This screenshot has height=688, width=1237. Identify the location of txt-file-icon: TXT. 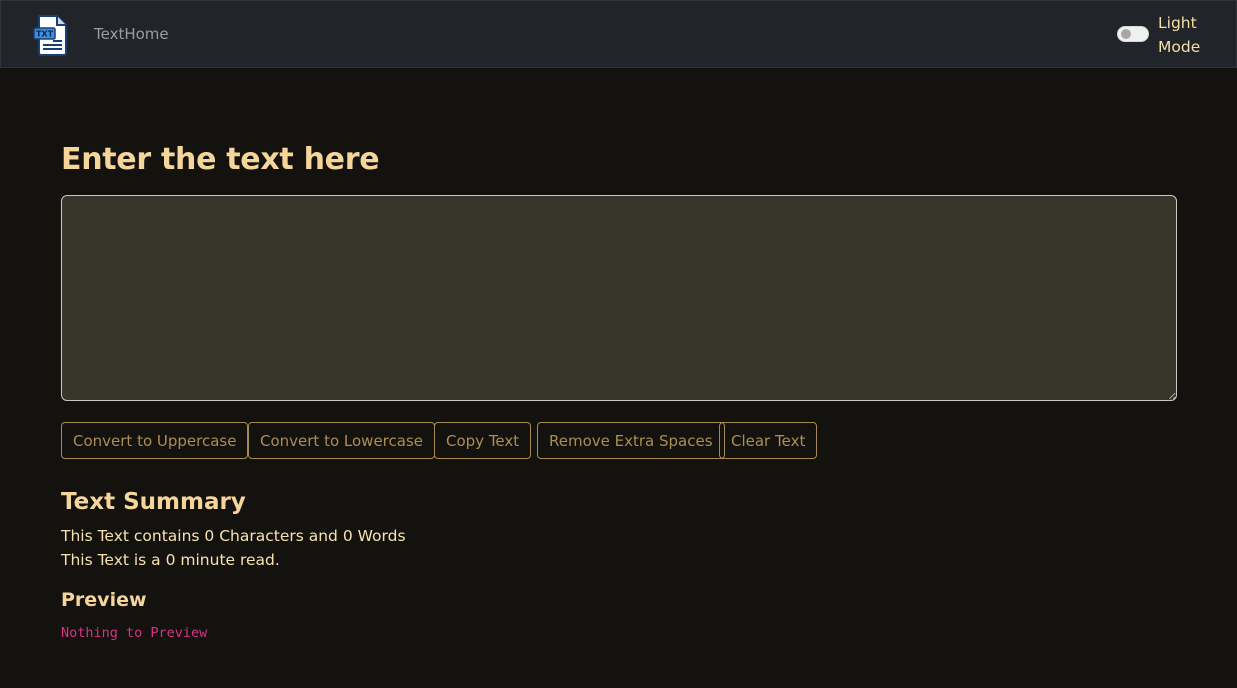
(51, 35).